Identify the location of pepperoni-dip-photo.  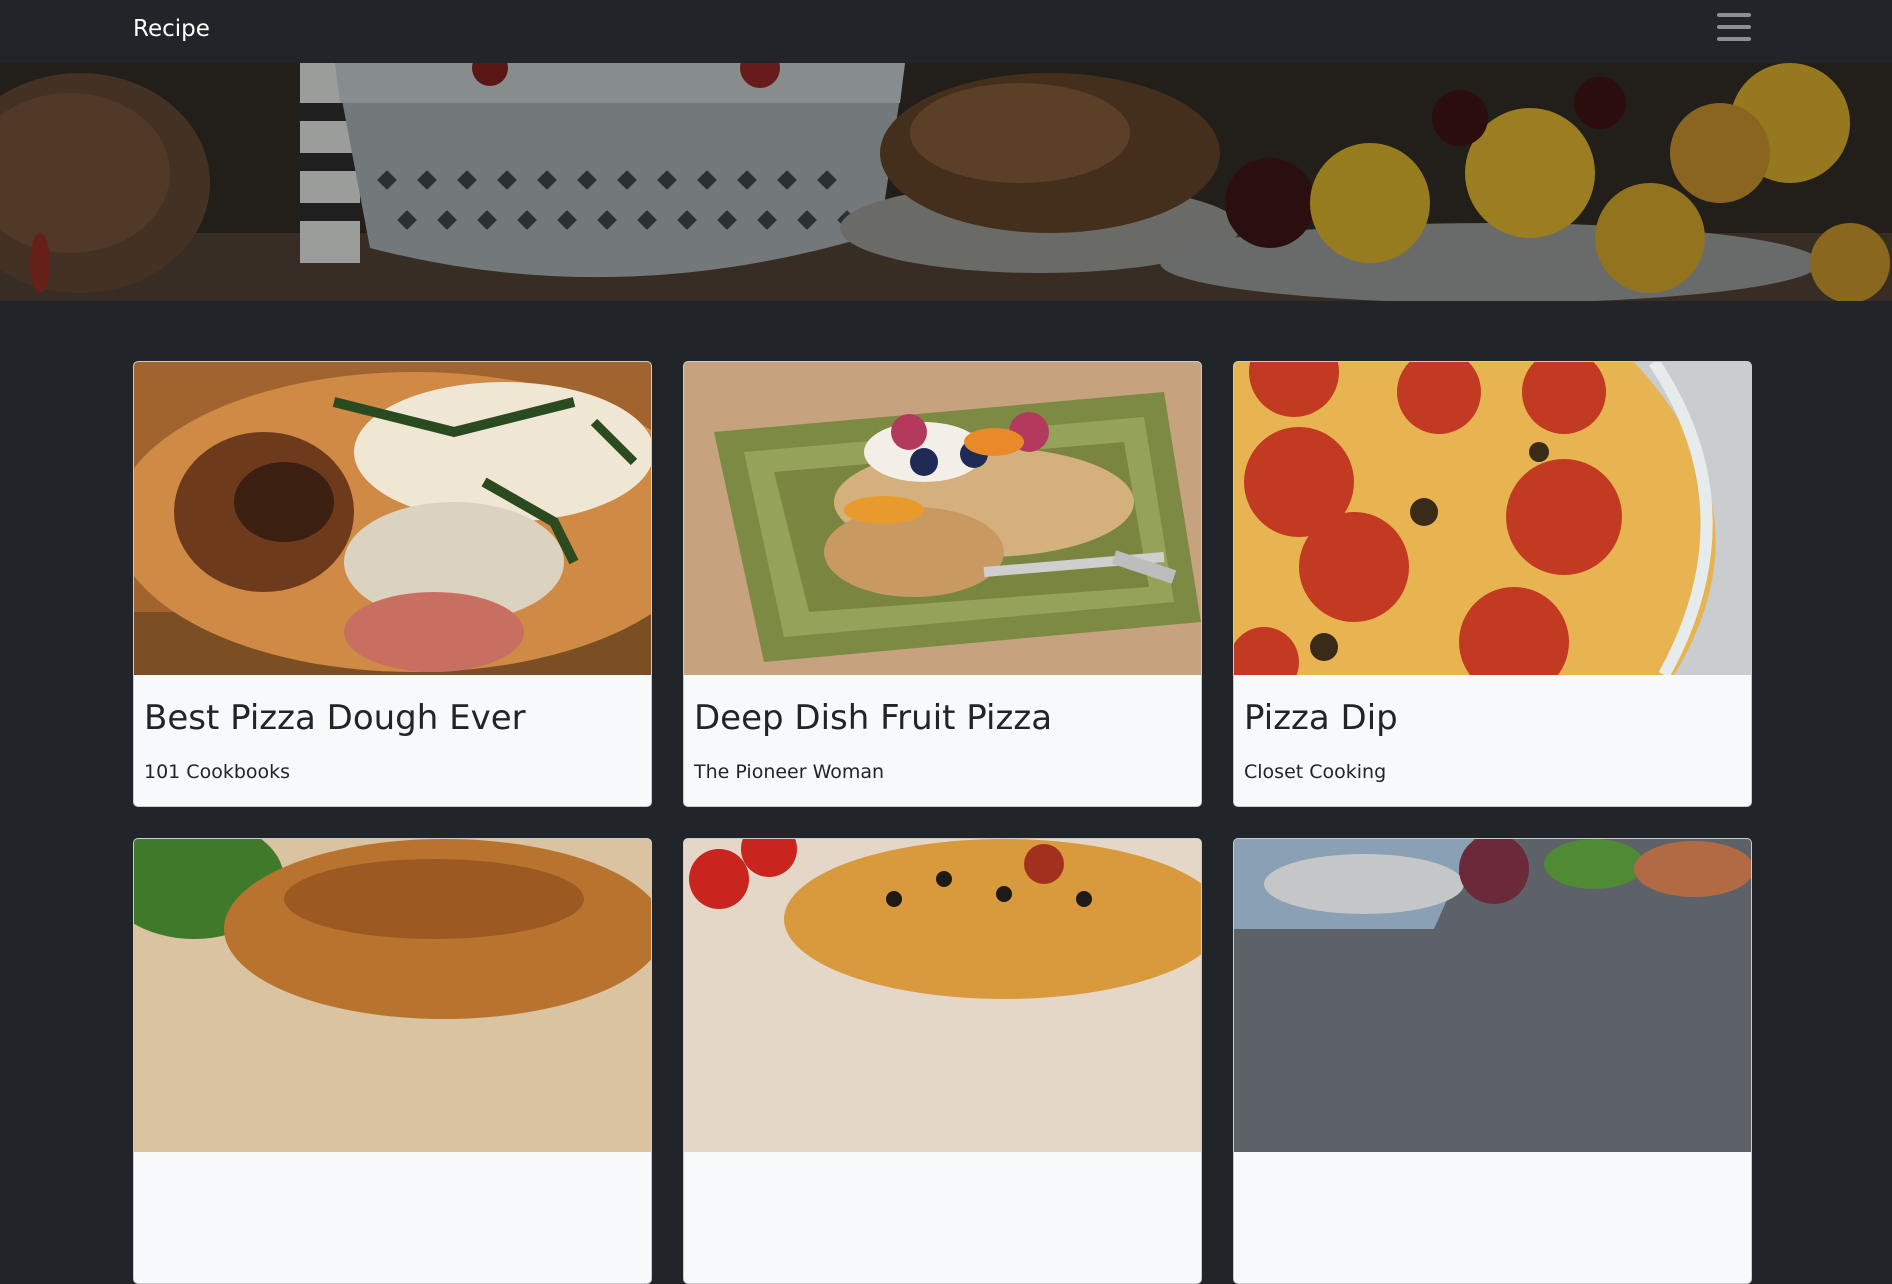
(1492, 518).